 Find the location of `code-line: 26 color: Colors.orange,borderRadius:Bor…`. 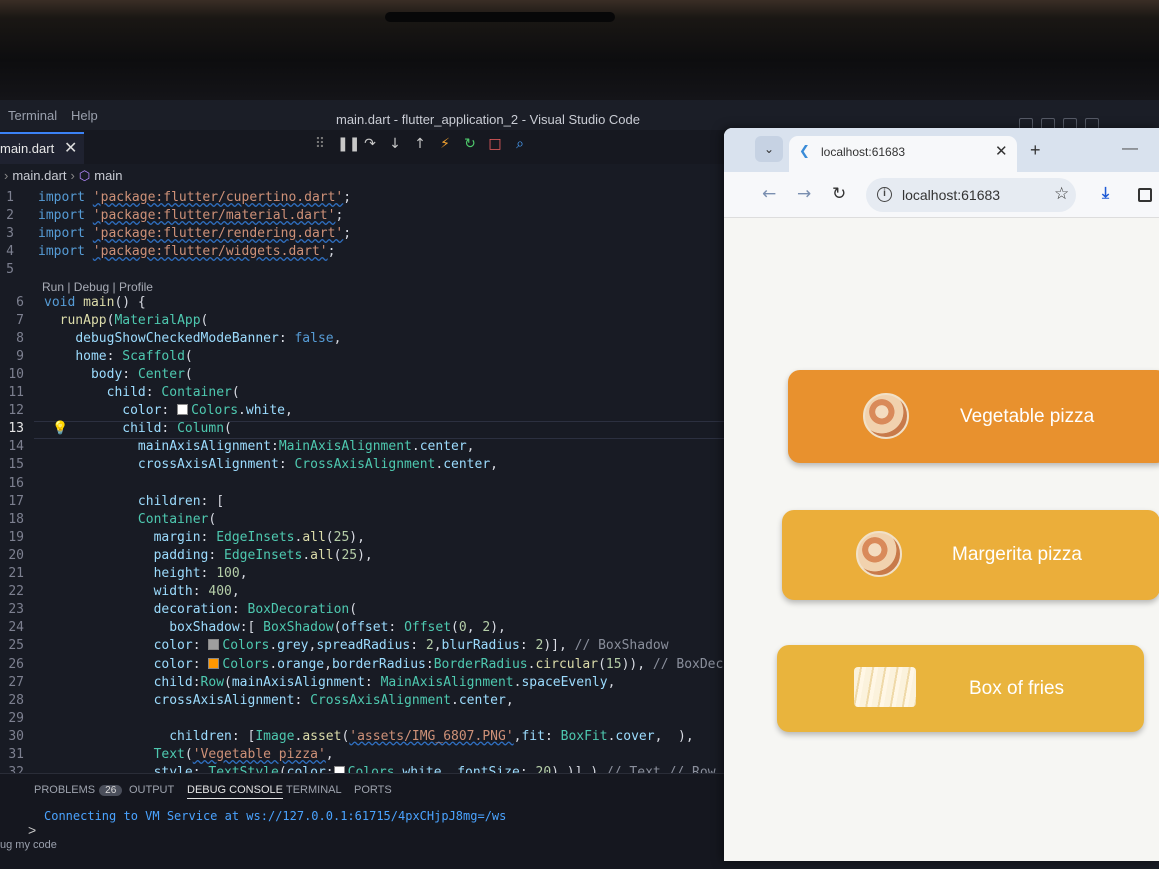

code-line: 26 color: Colors.orange,borderRadius:Bor… is located at coordinates (380, 666).